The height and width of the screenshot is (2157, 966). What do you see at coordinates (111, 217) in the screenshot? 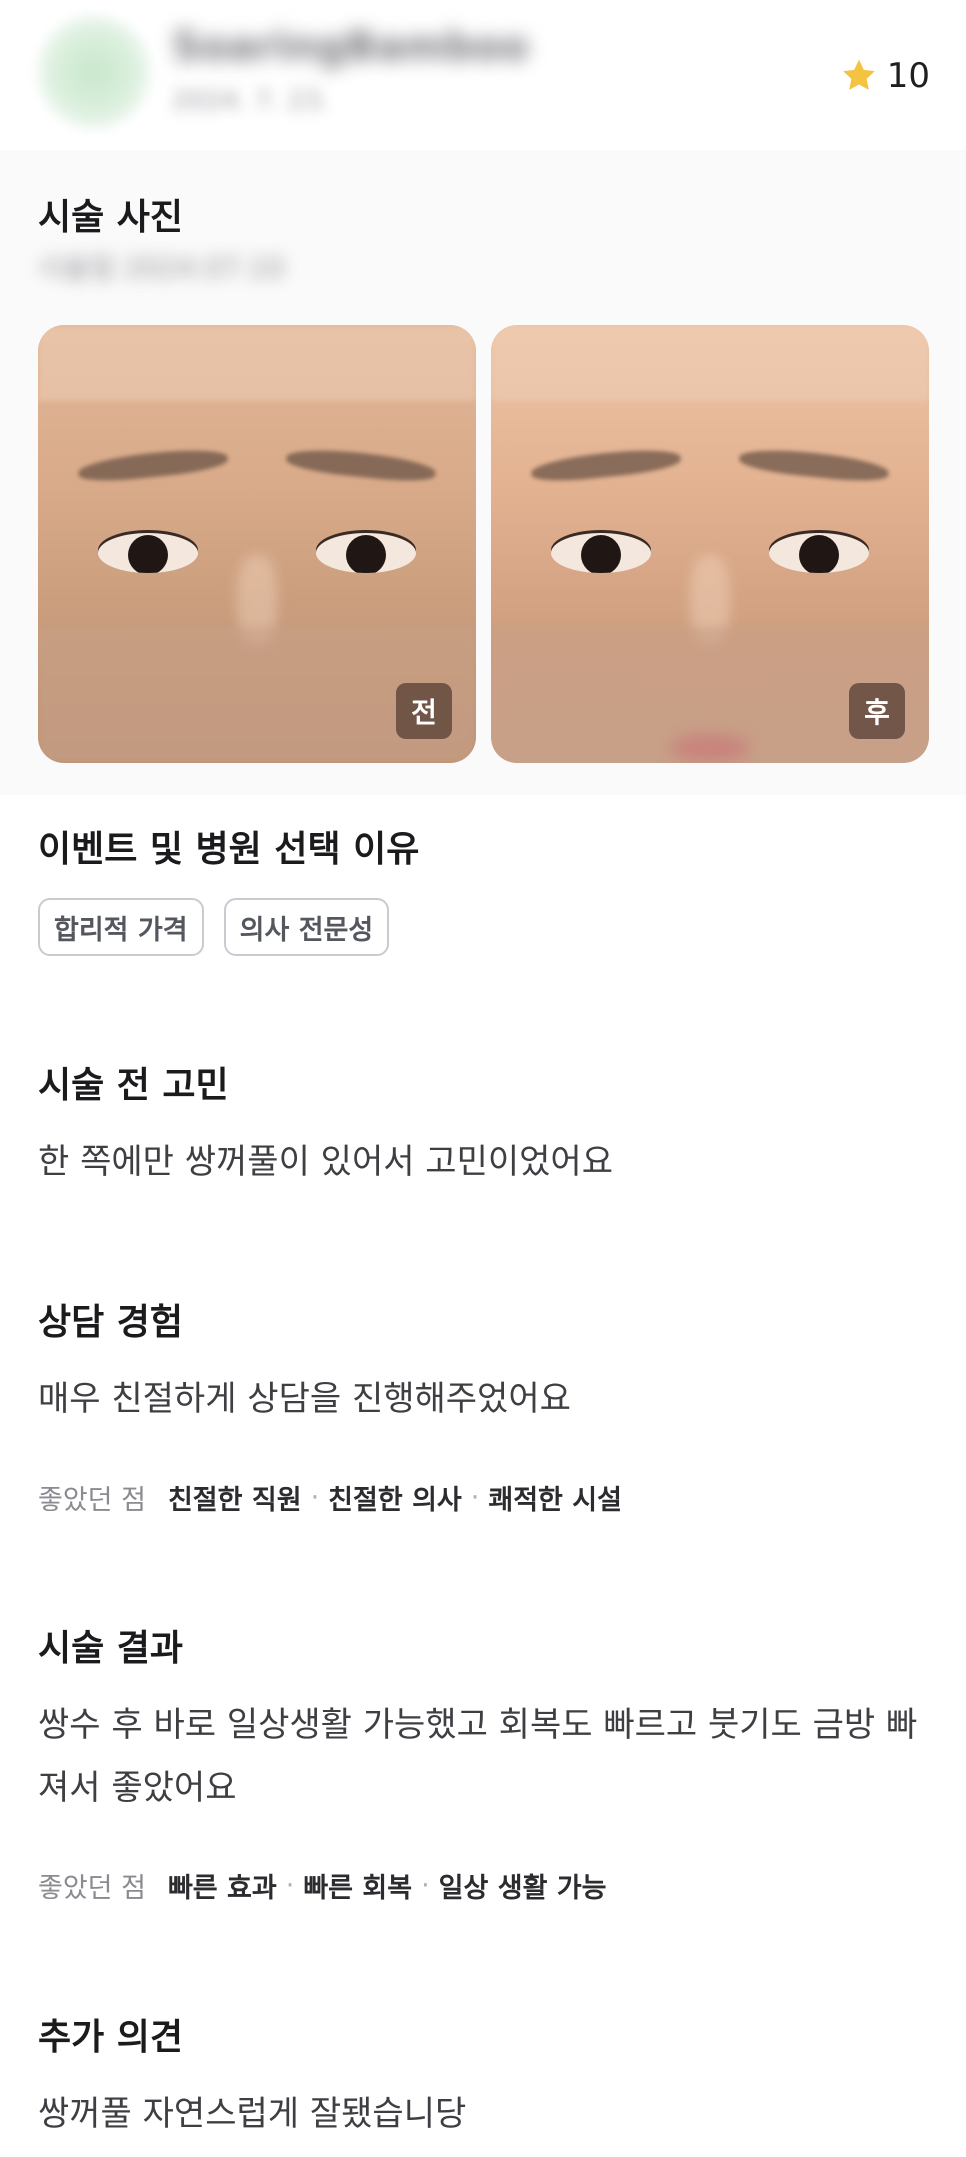
I see `section-title-photos: 시술 사진` at bounding box center [111, 217].